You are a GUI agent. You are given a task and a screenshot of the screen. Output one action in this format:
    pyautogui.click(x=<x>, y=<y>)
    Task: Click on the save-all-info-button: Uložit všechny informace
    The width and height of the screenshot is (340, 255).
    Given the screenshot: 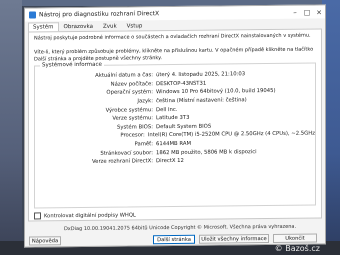 What is the action you would take?
    pyautogui.click(x=234, y=239)
    